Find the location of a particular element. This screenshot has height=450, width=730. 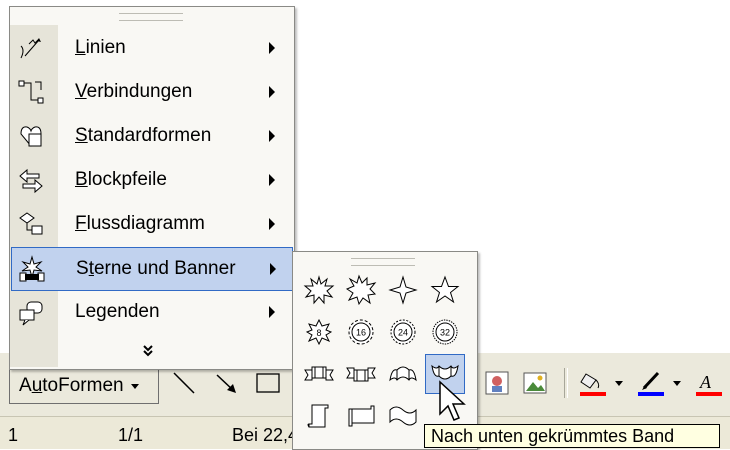

menu-item-callouts: Legenden is located at coordinates (152, 312).